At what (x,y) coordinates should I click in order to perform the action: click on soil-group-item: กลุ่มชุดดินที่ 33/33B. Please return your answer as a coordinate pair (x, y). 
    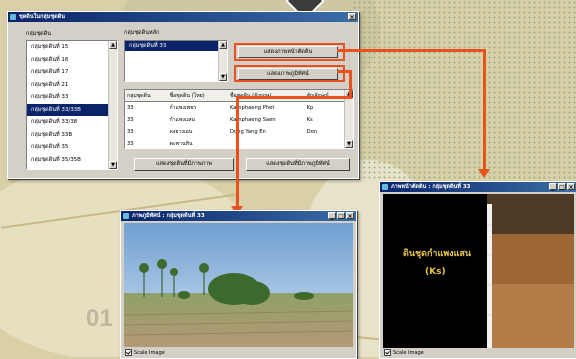
    Looking at the image, I should click on (72, 109).